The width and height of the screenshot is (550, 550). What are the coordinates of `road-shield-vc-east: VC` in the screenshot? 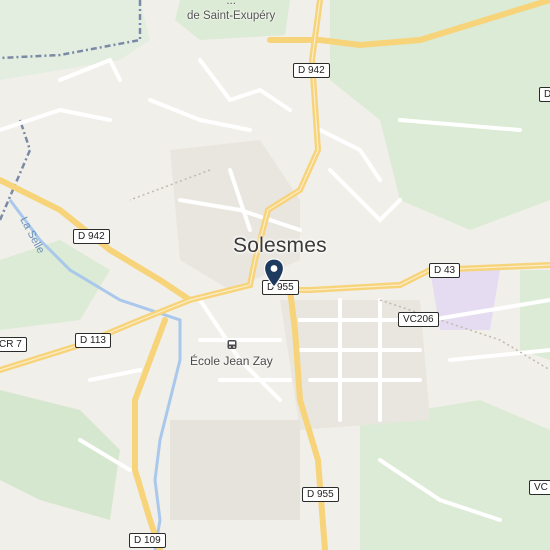 It's located at (539, 487).